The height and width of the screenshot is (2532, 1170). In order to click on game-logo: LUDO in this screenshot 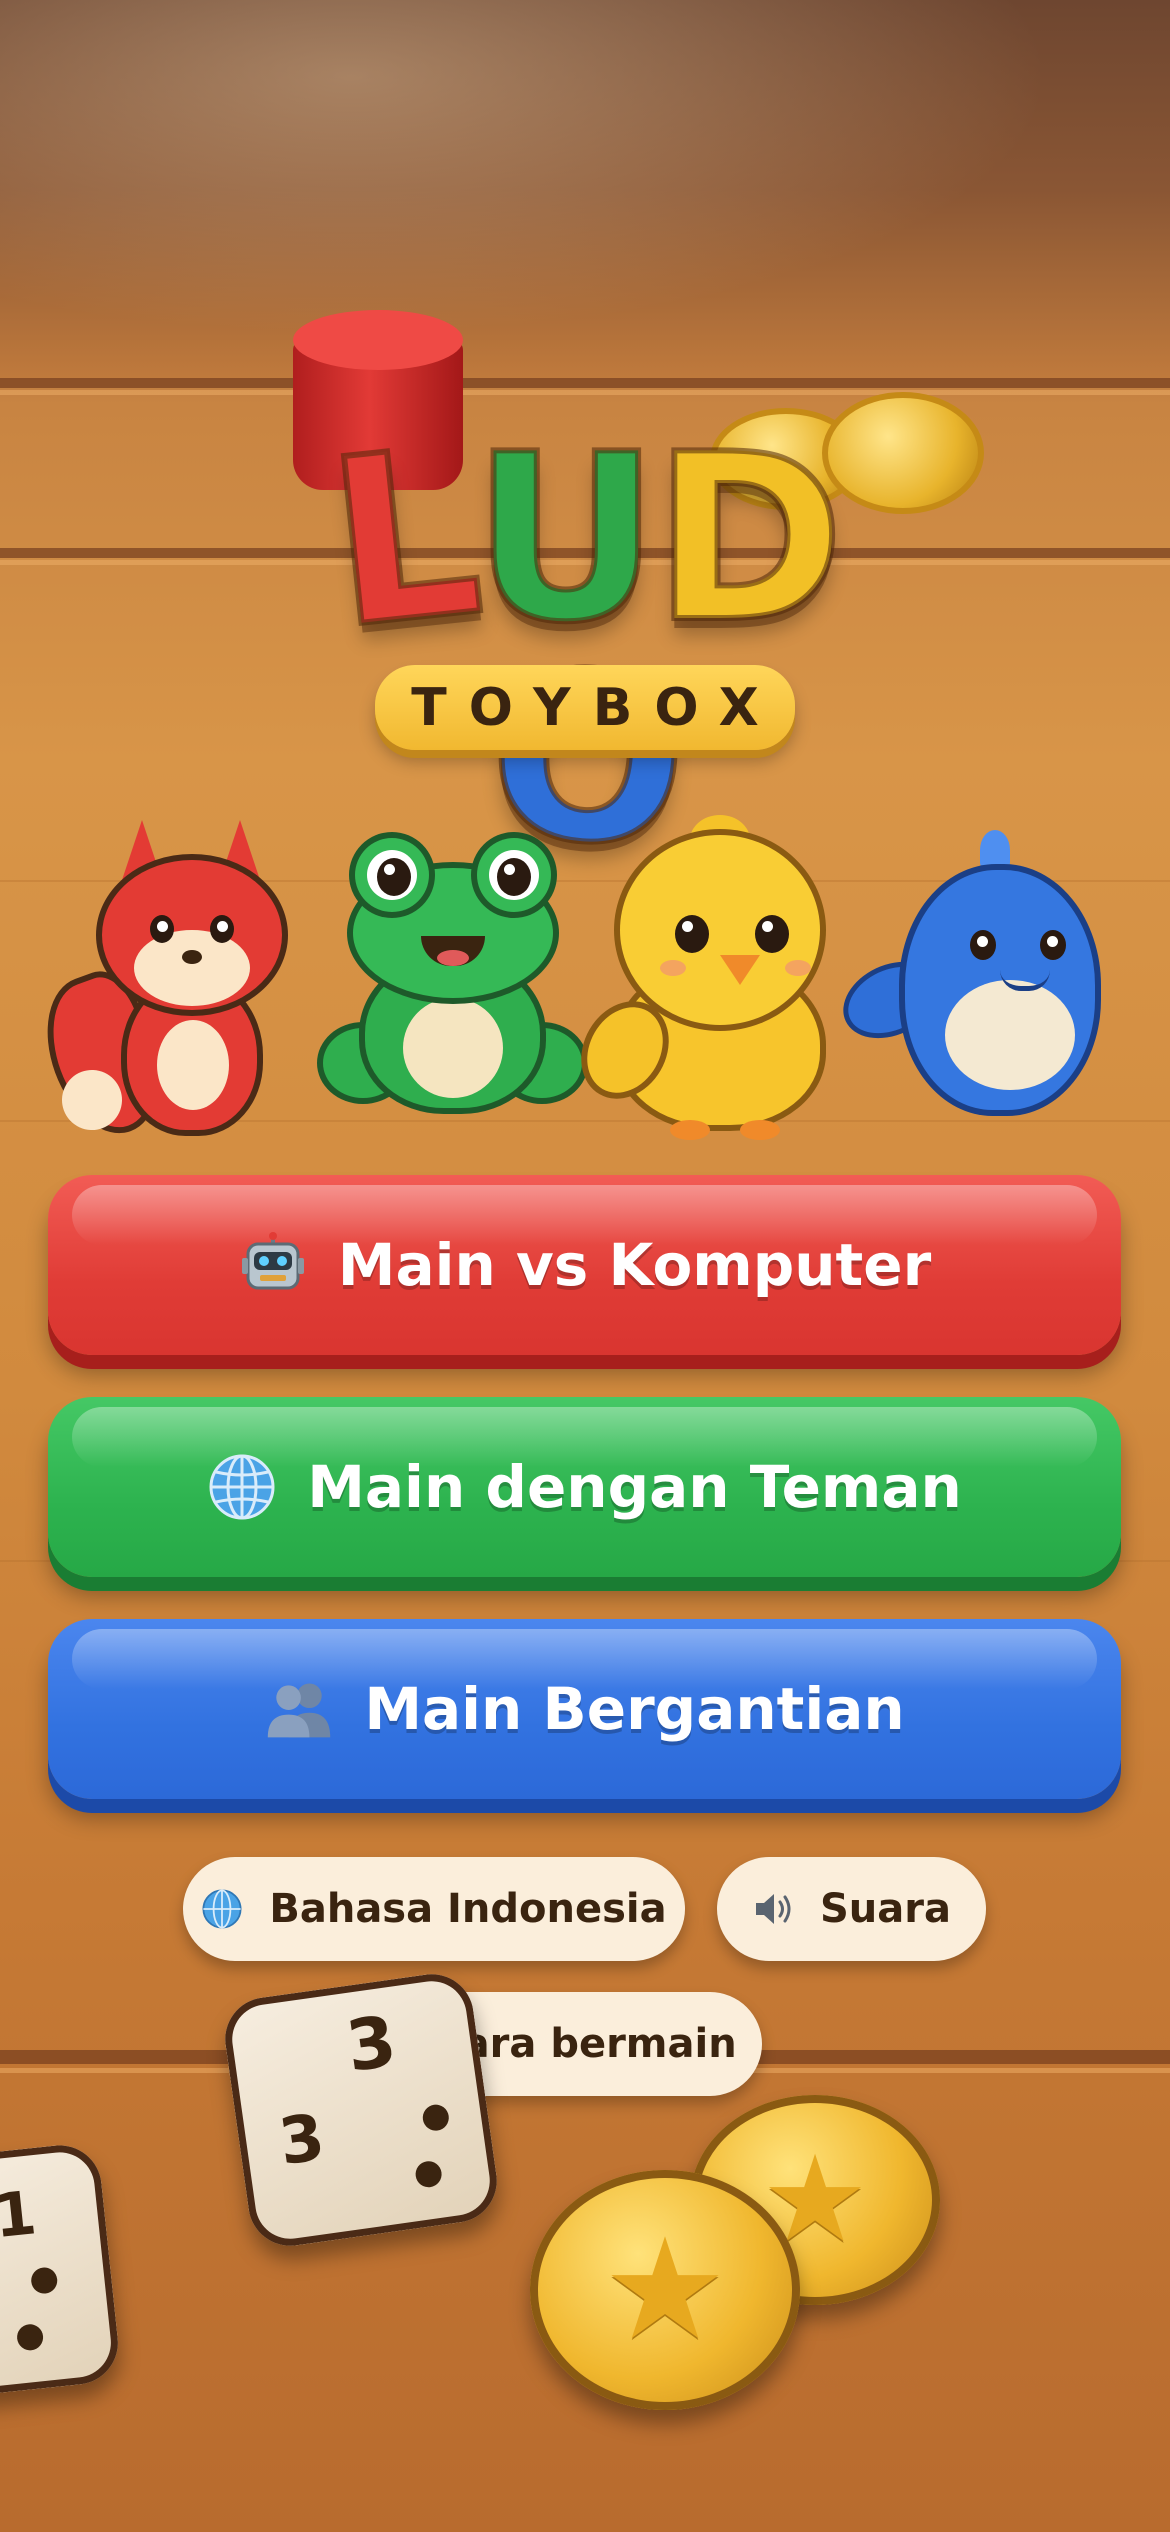, I will do `click(585, 649)`.